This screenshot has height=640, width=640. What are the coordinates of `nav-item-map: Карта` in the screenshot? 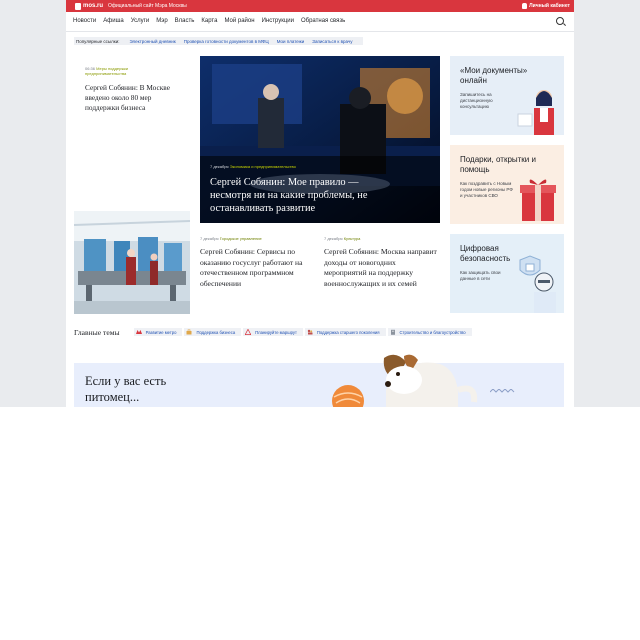 It's located at (209, 21).